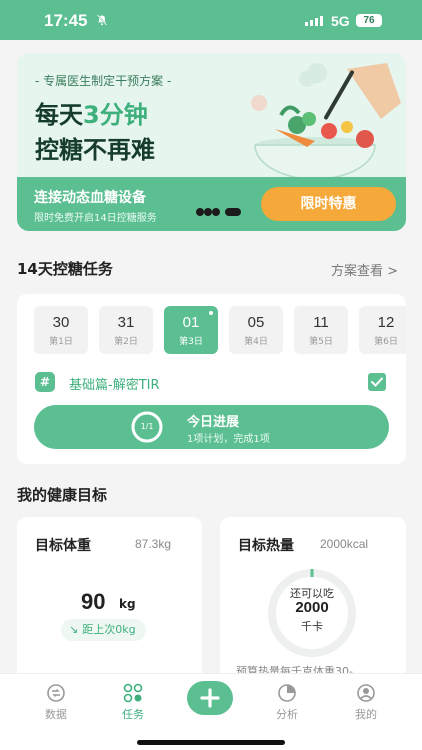 The width and height of the screenshot is (422, 750). Describe the element at coordinates (312, 626) in the screenshot. I see `calorie-unit: 千卡` at that location.